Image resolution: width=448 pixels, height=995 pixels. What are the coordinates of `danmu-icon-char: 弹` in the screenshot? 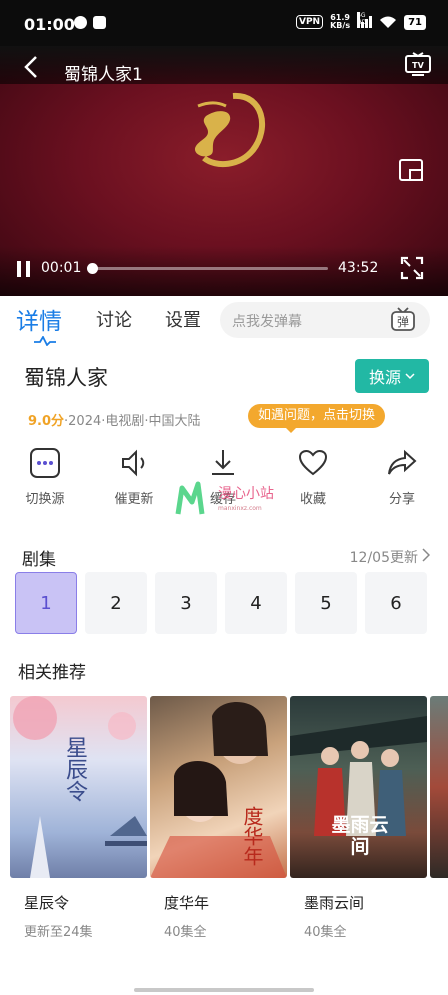 It's located at (403, 322).